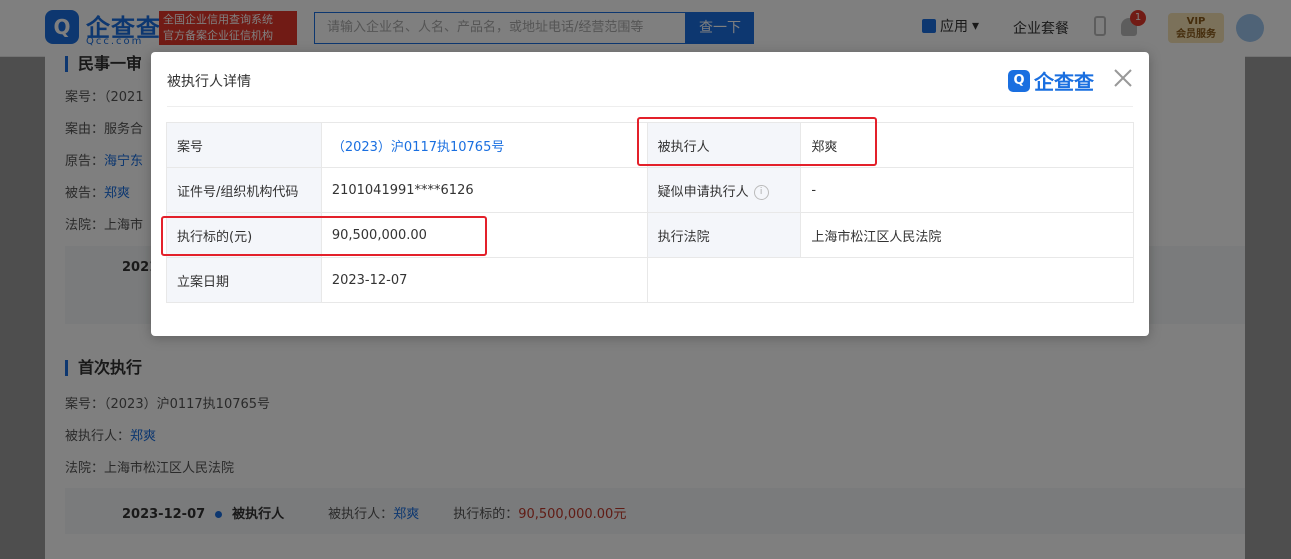 The height and width of the screenshot is (559, 1291). What do you see at coordinates (761, 192) in the screenshot?
I see `info-icon: i` at bounding box center [761, 192].